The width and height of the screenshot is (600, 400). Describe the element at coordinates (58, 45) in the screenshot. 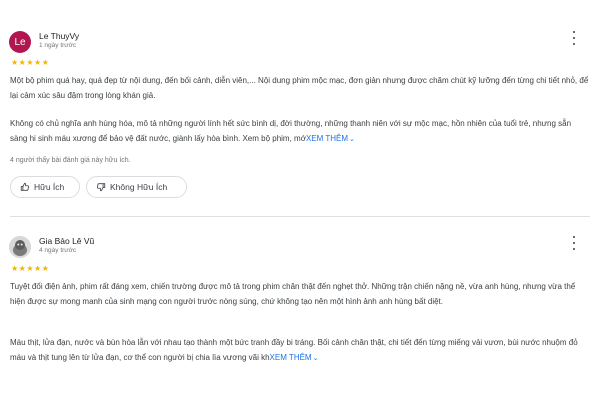

I see `review-time: 1 ngày trước` at that location.